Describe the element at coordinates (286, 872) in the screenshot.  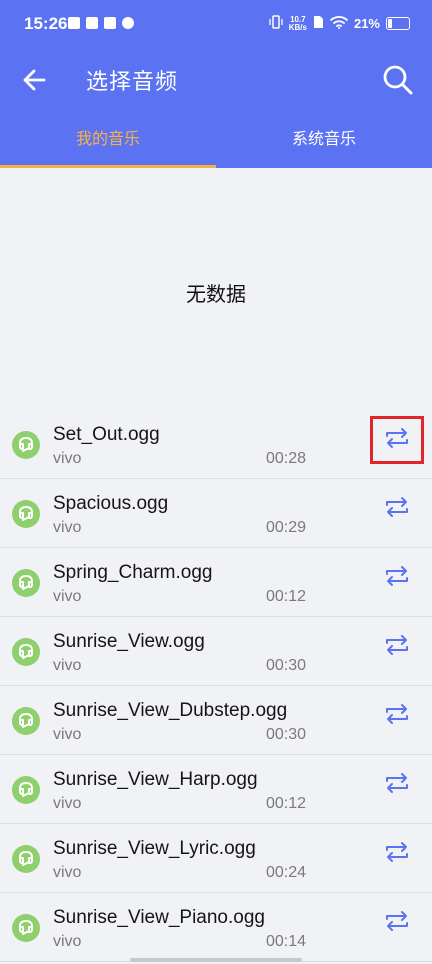
I see `song-duration: 00:24` at that location.